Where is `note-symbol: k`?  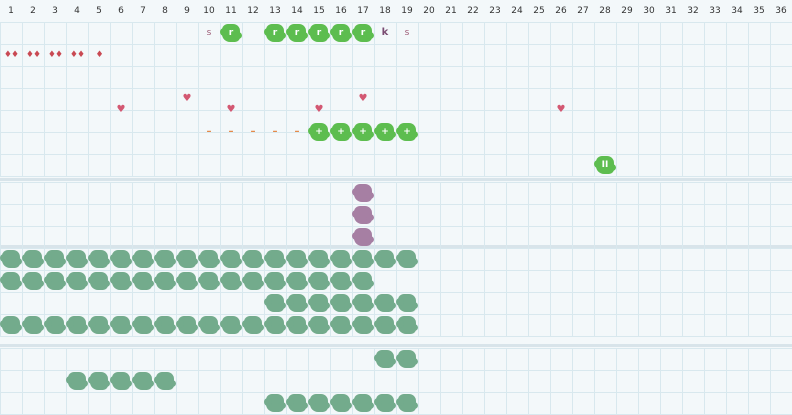
note-symbol: k is located at coordinates (385, 33).